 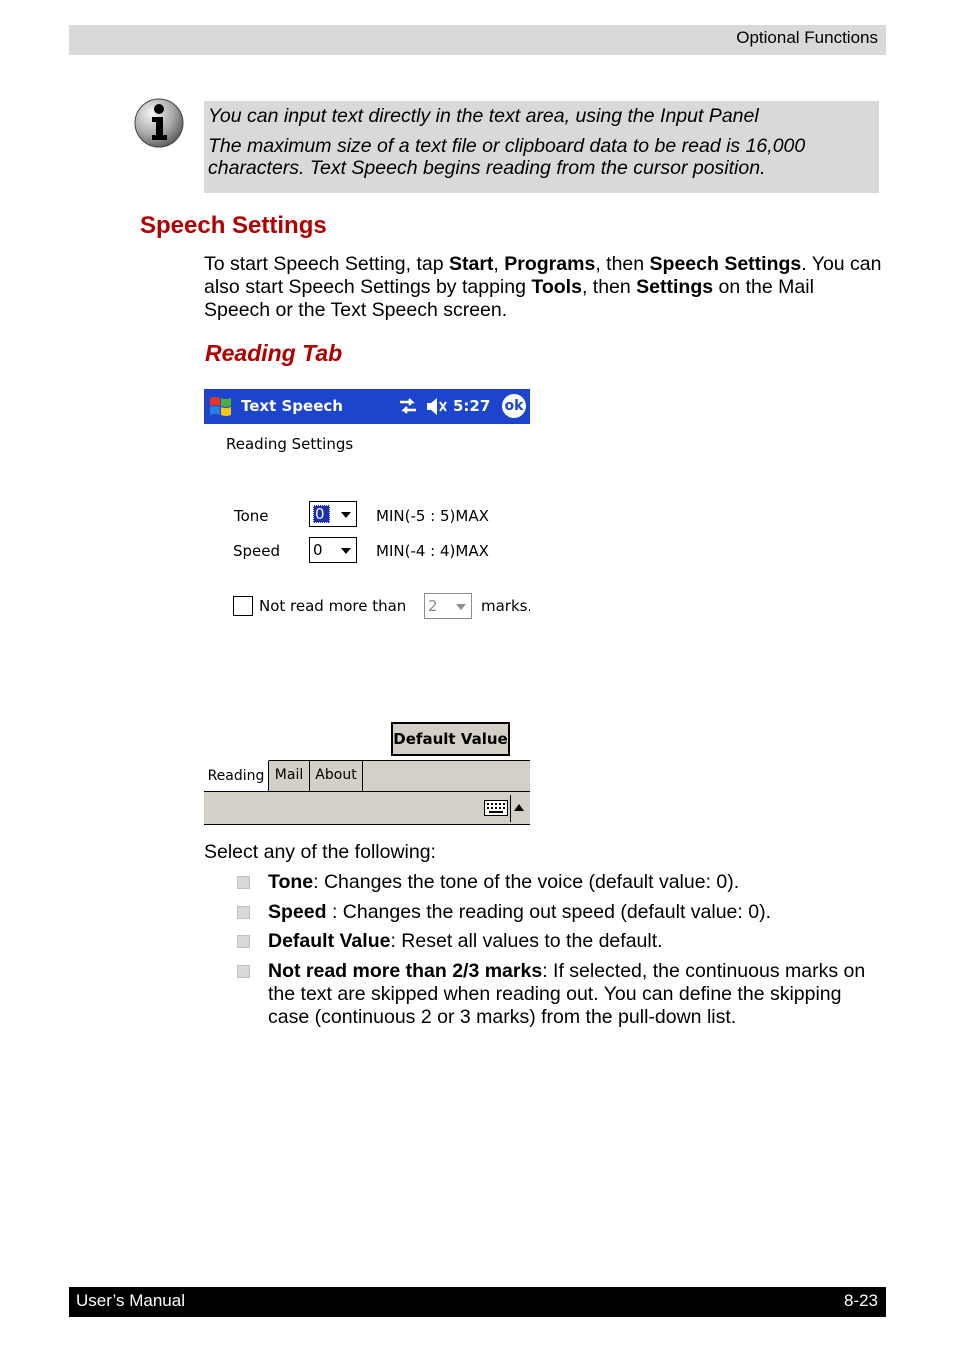 What do you see at coordinates (320, 852) in the screenshot?
I see `select-intro: Select any of the following:` at bounding box center [320, 852].